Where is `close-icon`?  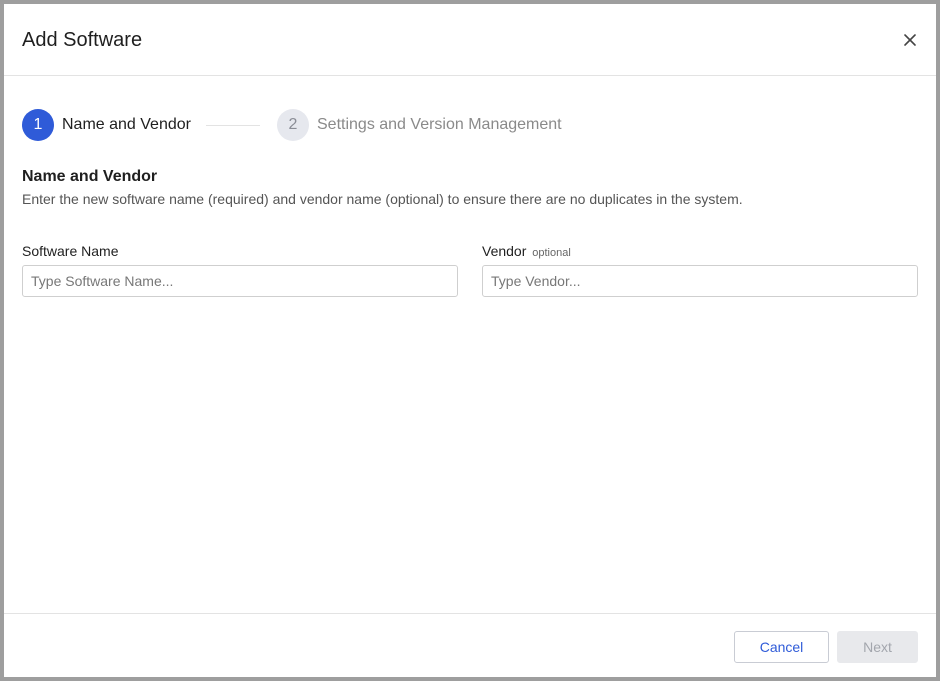
close-icon is located at coordinates (910, 40).